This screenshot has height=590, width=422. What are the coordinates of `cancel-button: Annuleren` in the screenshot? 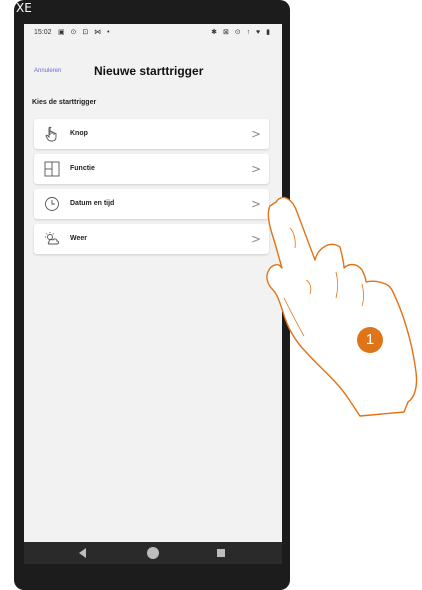 It's located at (47, 71).